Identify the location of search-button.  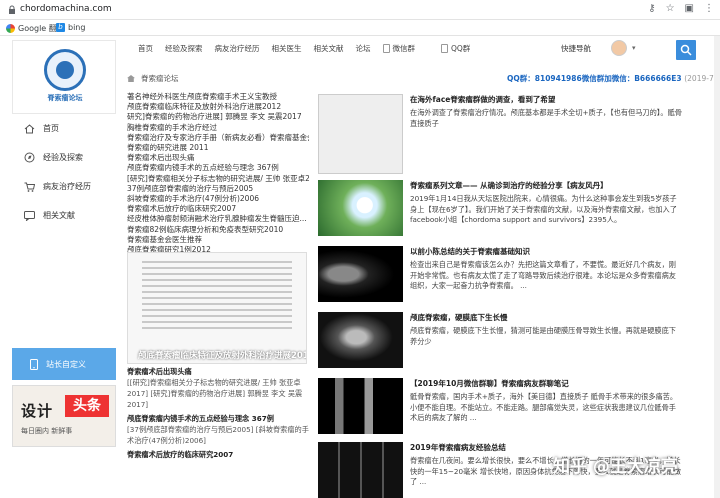
(686, 50).